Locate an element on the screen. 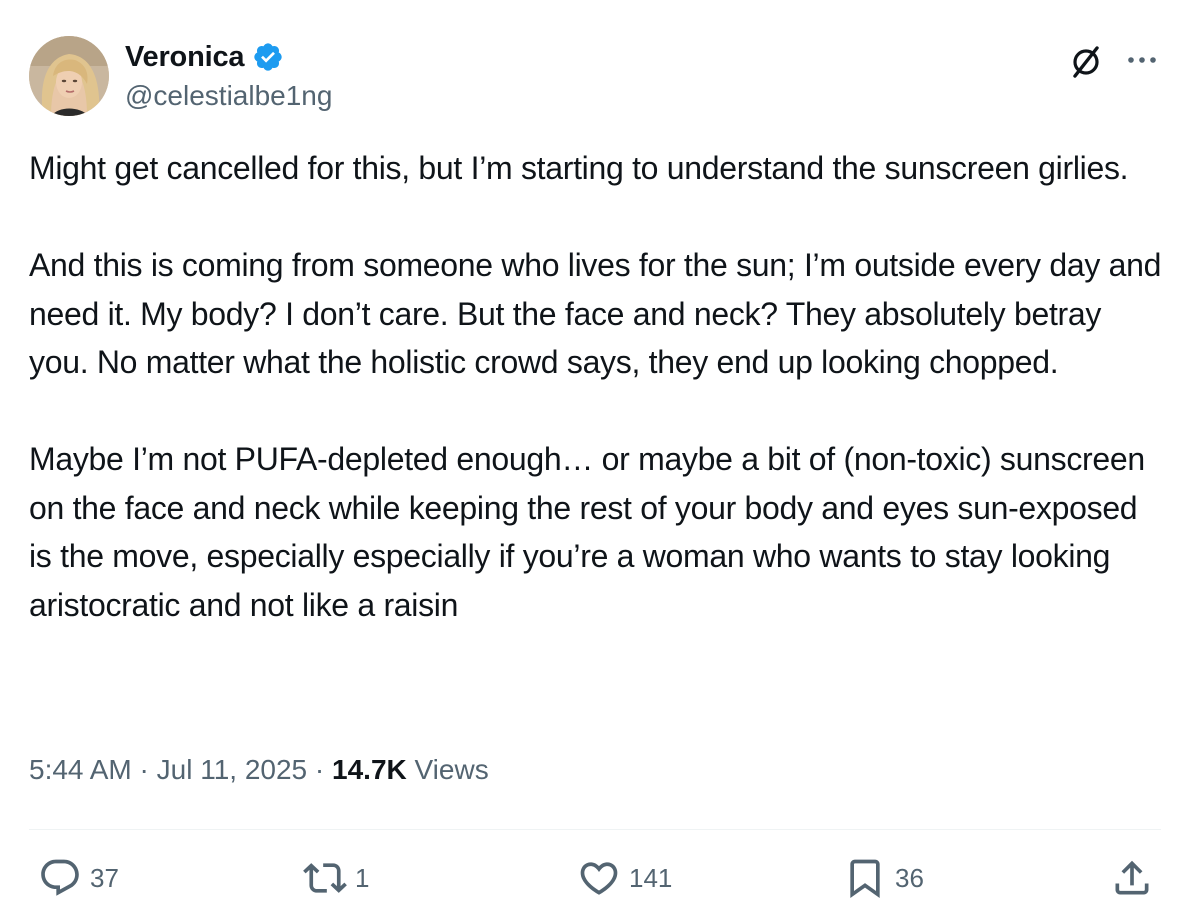 The image size is (1183, 907). views-label: Views is located at coordinates (447, 769).